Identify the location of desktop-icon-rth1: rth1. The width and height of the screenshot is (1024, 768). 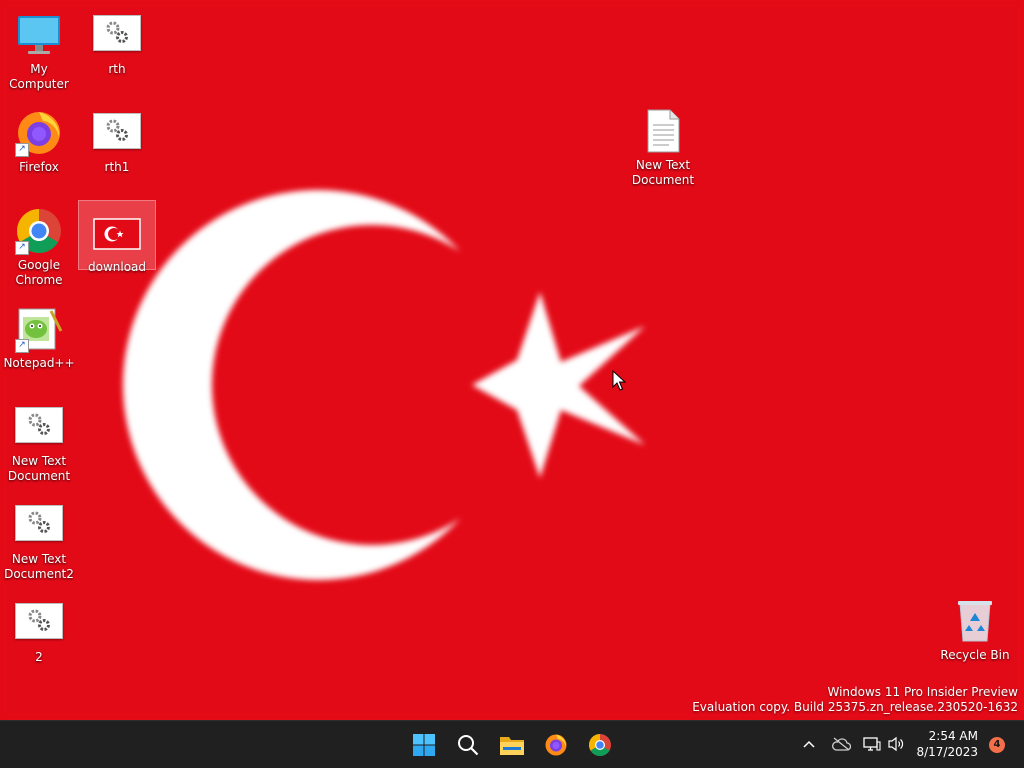
(117, 138).